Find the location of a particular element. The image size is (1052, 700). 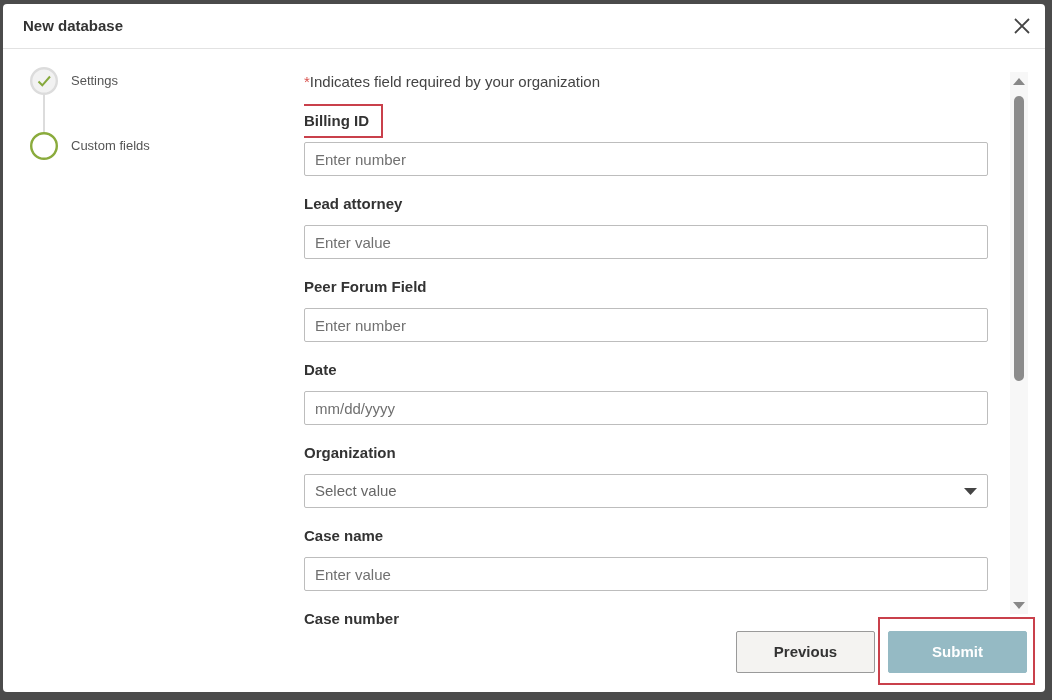

step-label: Custom fields is located at coordinates (110, 146).